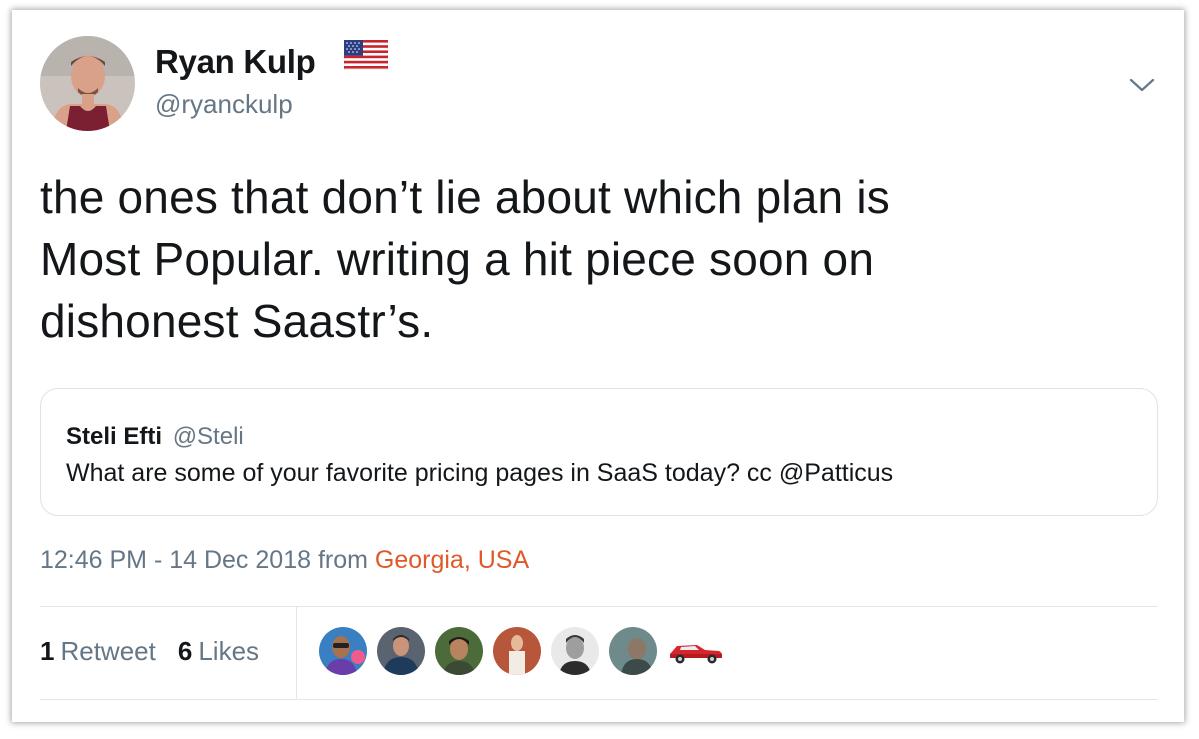 The width and height of the screenshot is (1199, 739). What do you see at coordinates (207, 560) in the screenshot?
I see `tweet-timestamp: 12:46 PM - 14 Dec 2018 from` at bounding box center [207, 560].